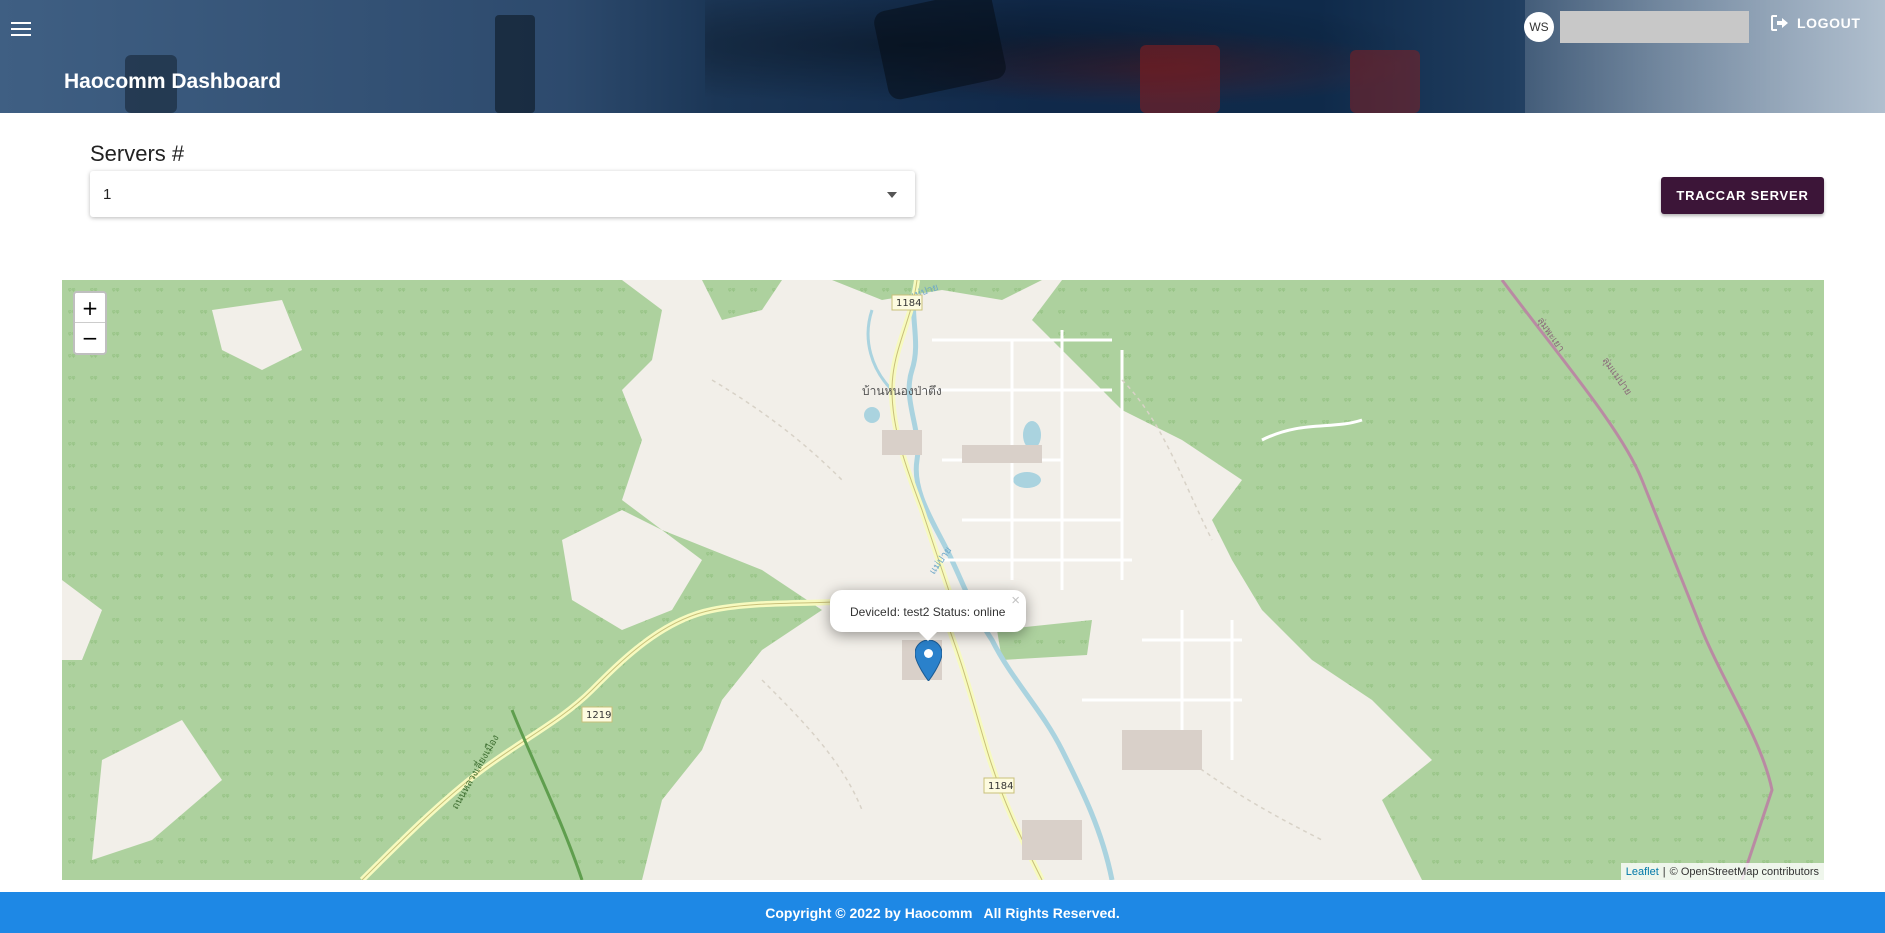 This screenshot has width=1885, height=933. Describe the element at coordinates (598, 715) in the screenshot. I see `map-route-1219: 1219` at that location.